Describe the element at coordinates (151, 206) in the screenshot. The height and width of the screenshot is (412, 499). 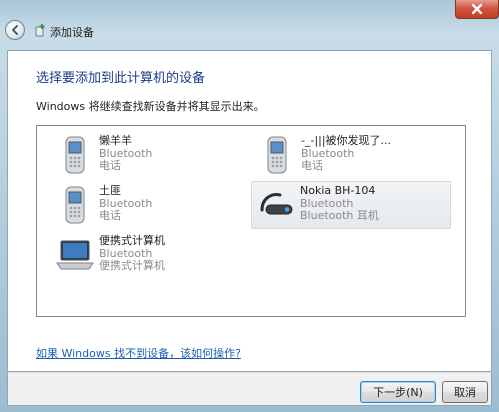
I see `device-item: 土匪 Bluetooth 电话` at that location.